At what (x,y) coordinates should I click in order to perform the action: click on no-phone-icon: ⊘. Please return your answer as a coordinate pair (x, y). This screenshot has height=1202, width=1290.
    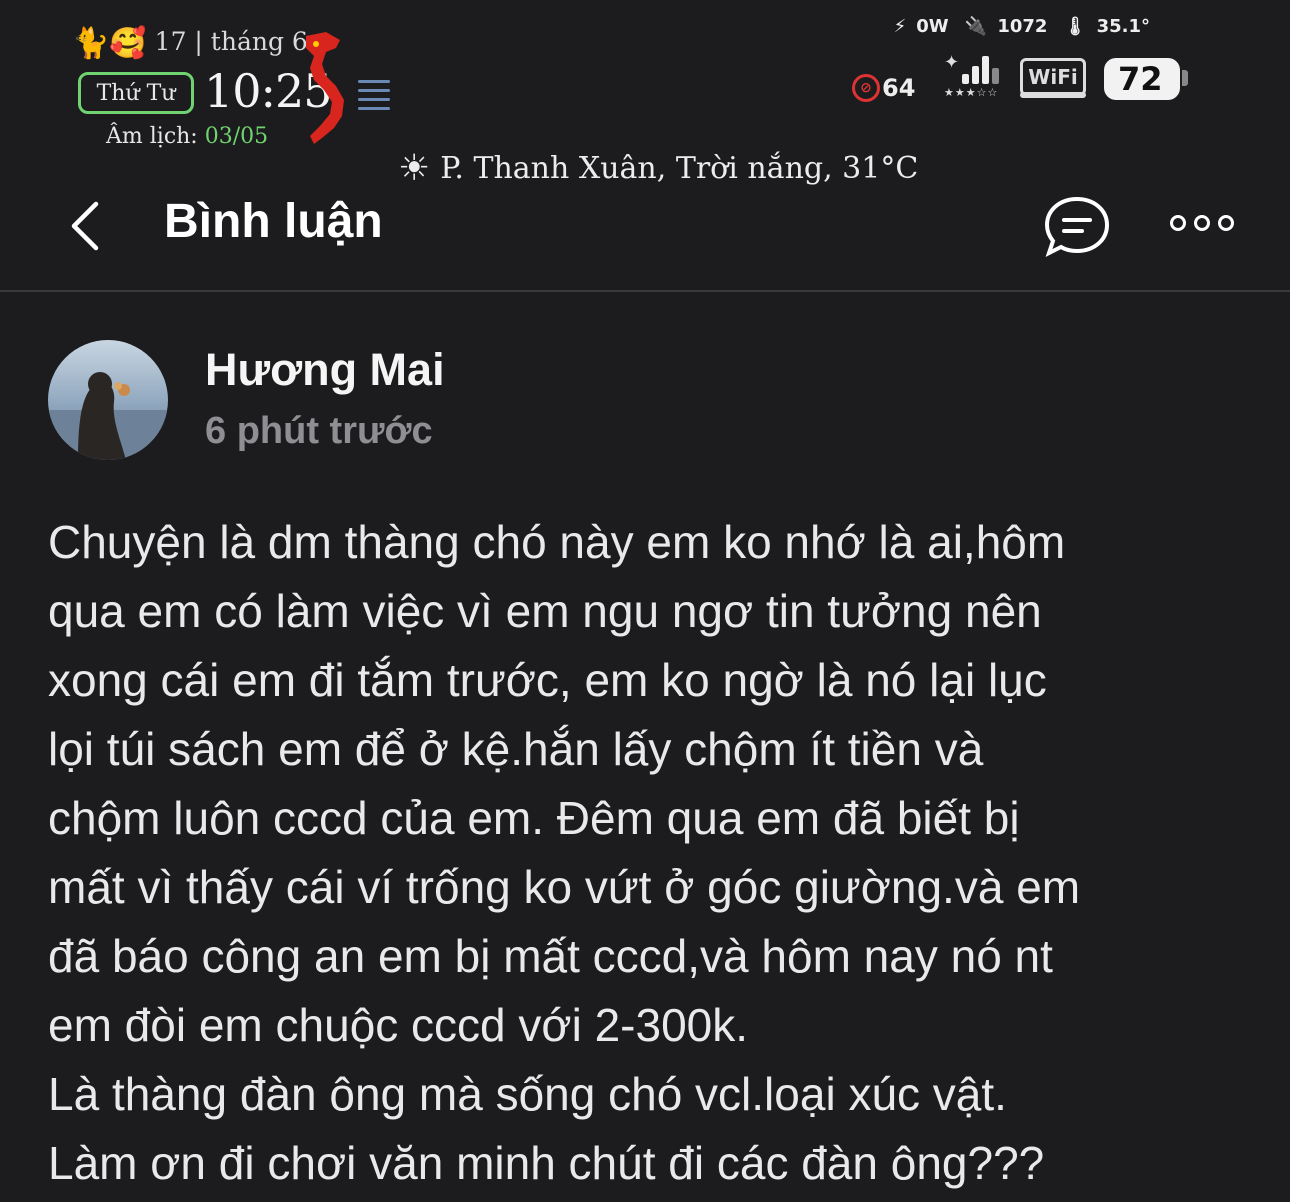
    Looking at the image, I should click on (866, 88).